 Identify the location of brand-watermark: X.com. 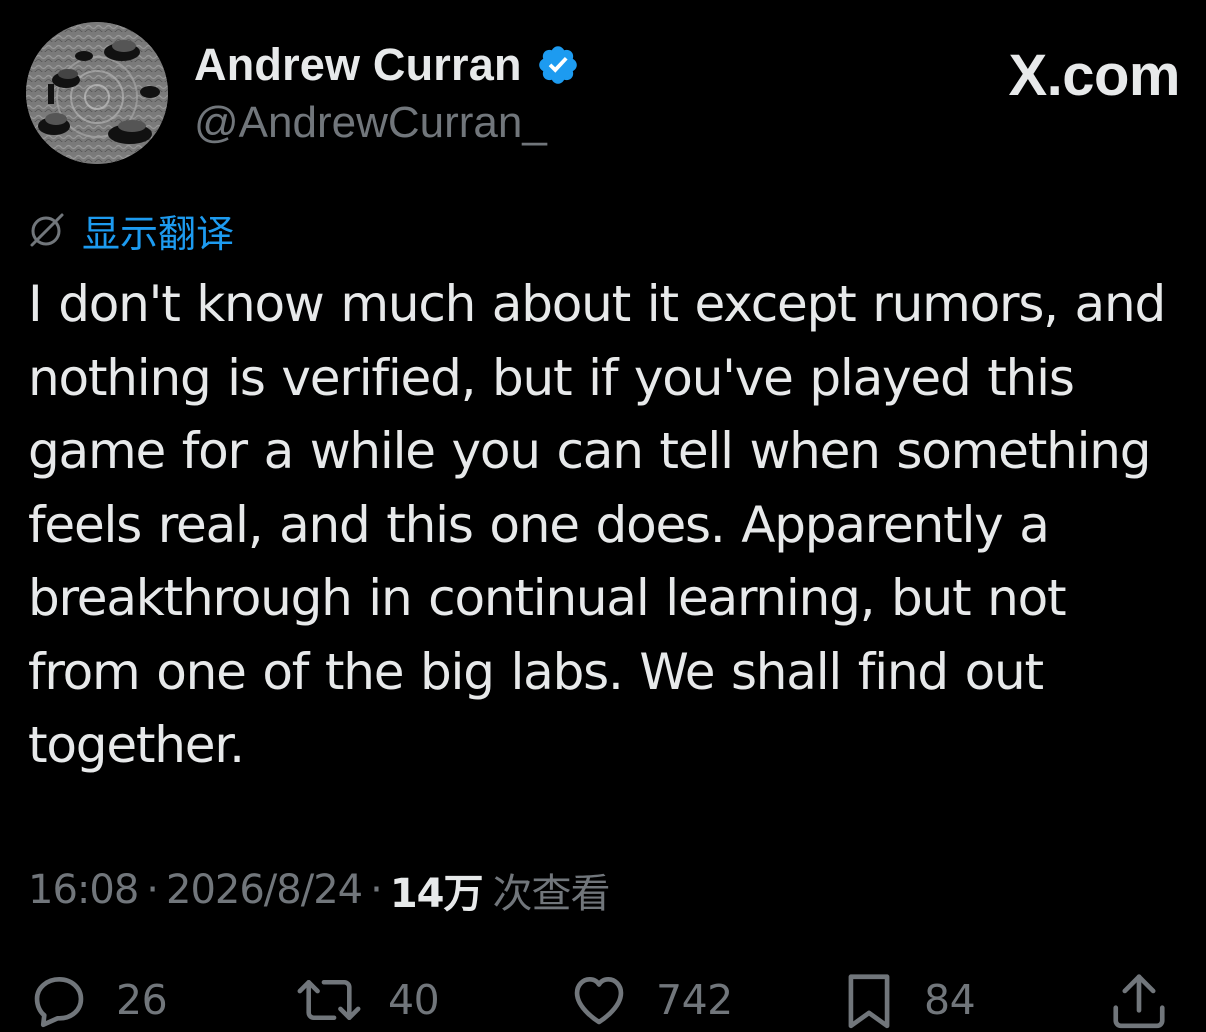
(1094, 75).